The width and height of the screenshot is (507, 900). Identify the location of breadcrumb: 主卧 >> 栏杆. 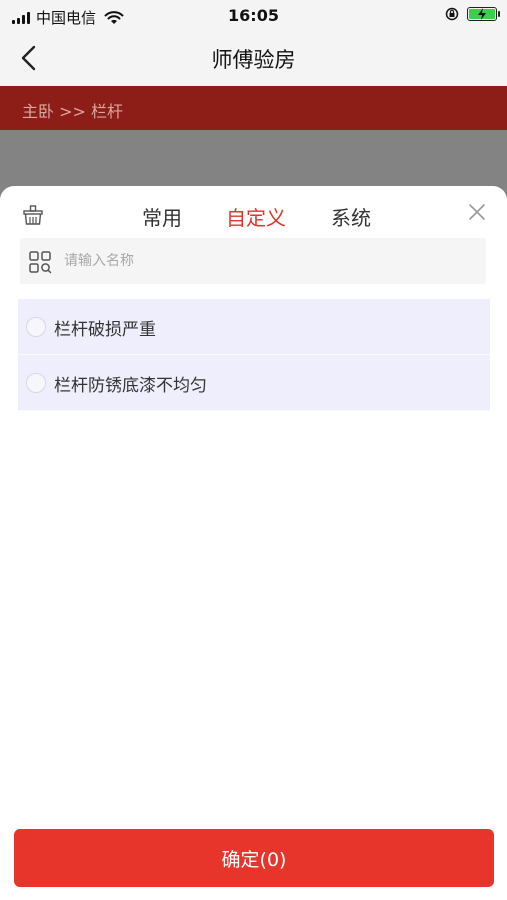
(253, 108).